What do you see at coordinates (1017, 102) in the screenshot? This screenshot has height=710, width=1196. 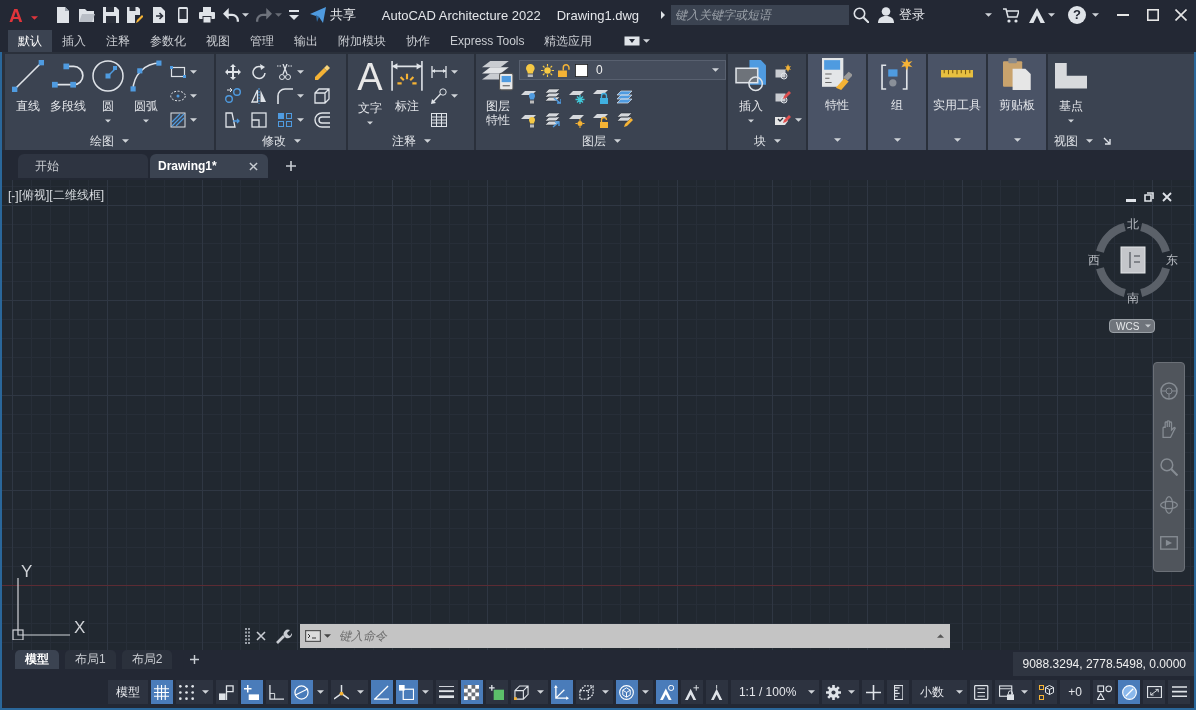 I see `ribbon-panel-button: 剪贴板` at bounding box center [1017, 102].